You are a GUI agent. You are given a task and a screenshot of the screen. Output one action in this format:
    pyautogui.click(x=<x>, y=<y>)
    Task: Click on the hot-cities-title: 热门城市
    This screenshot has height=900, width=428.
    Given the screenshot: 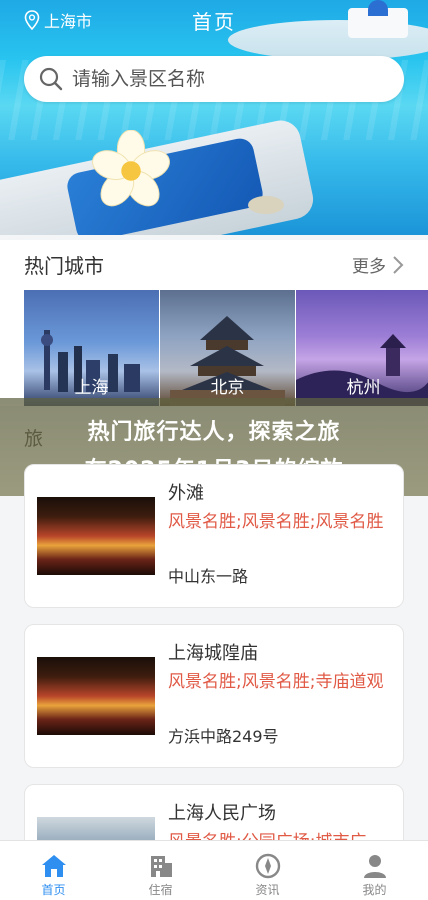 What is the action you would take?
    pyautogui.click(x=64, y=266)
    